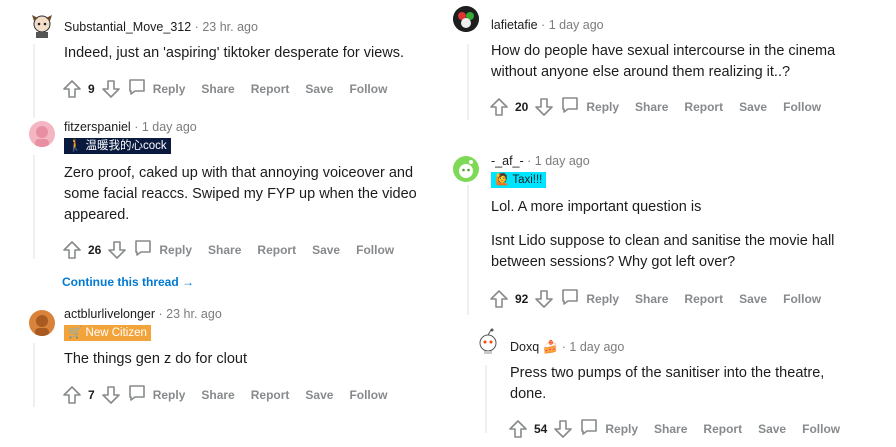  I want to click on username: Doxq, so click(524, 347).